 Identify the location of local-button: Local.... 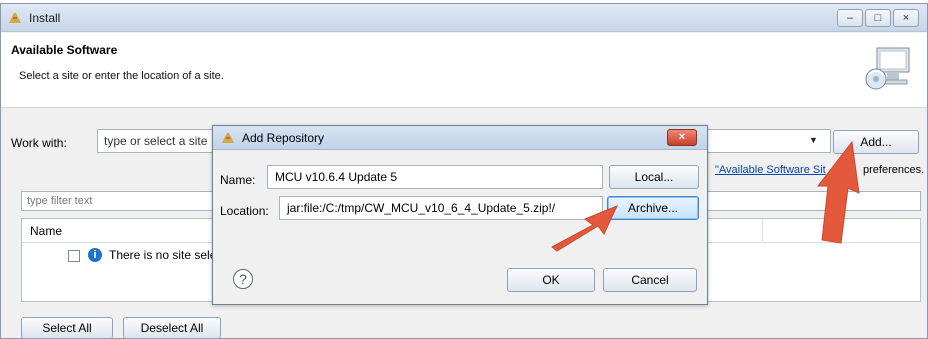
(654, 177).